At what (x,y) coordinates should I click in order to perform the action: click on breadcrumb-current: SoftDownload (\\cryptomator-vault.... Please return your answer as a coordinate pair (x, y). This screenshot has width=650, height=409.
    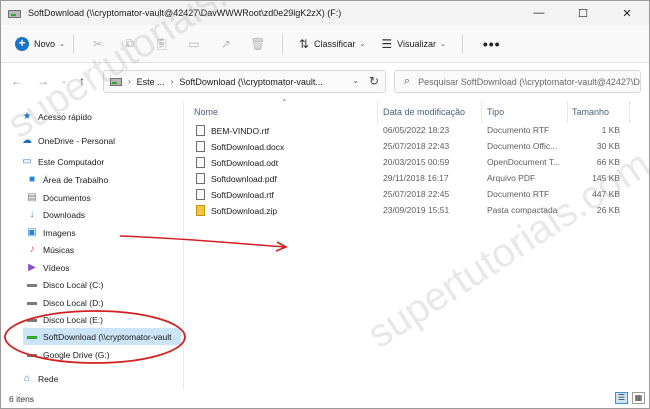
    Looking at the image, I should click on (251, 82).